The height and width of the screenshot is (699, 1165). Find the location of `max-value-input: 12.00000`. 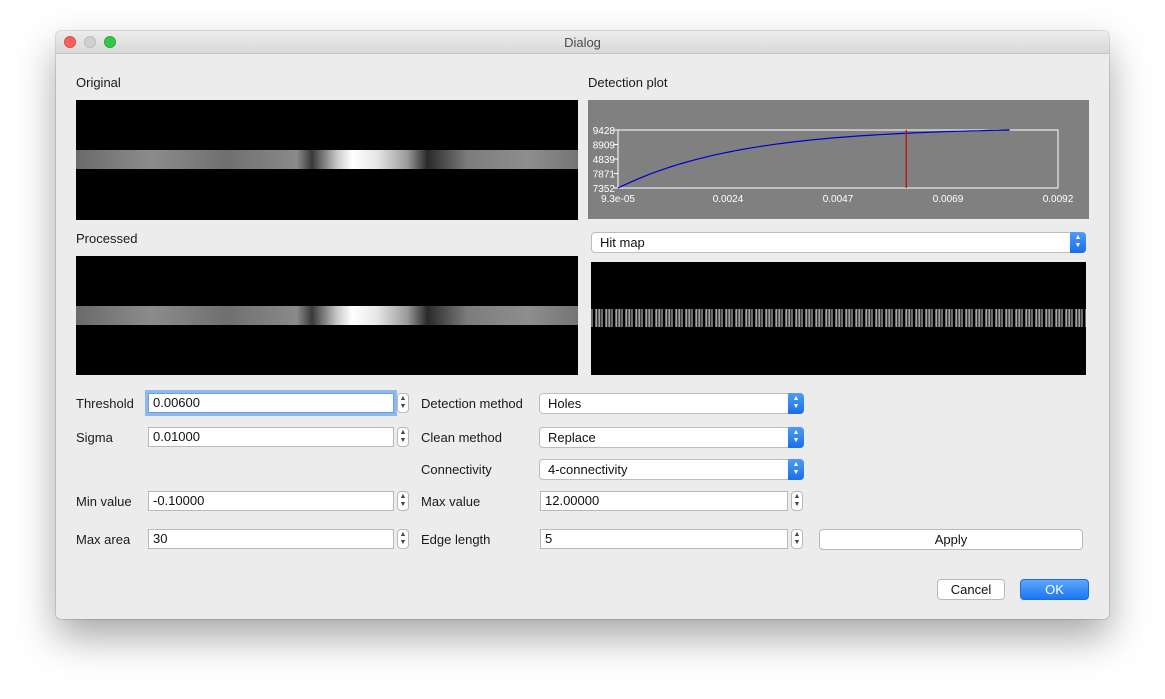

max-value-input: 12.00000 is located at coordinates (664, 501).